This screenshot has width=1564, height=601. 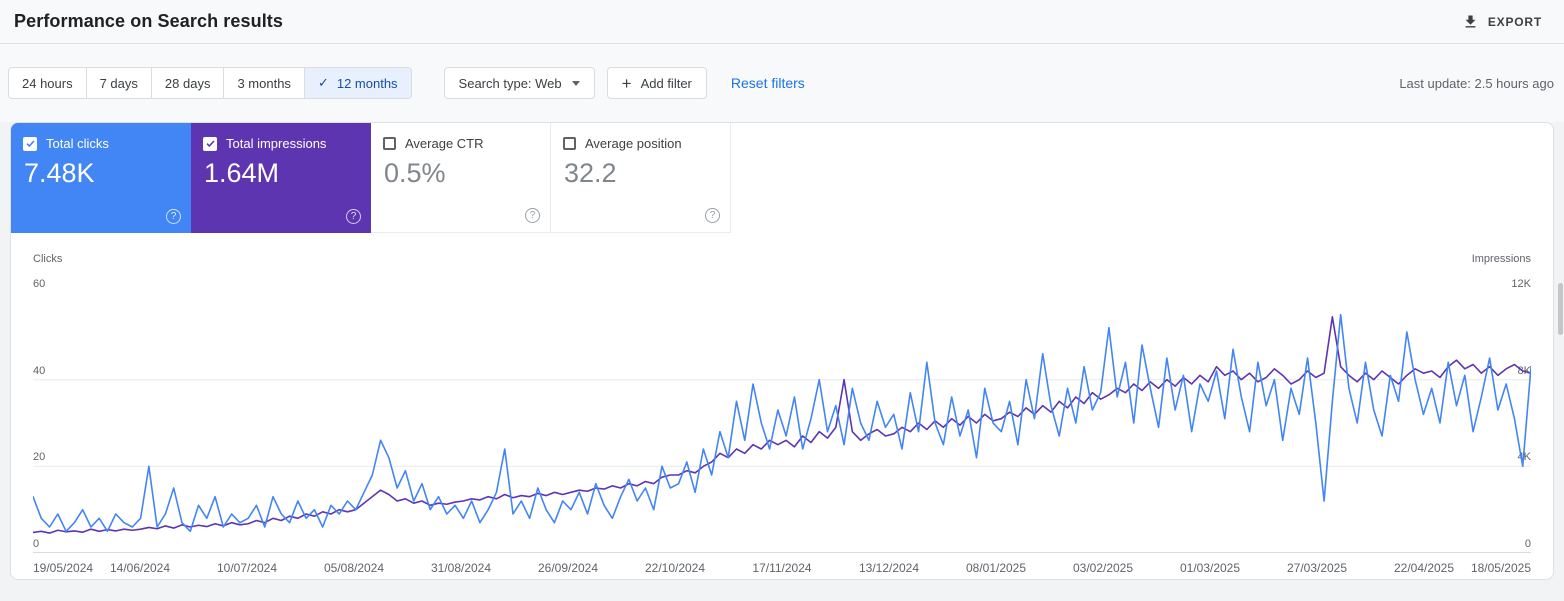 I want to click on left-axis-title: Clicks, so click(x=48, y=259).